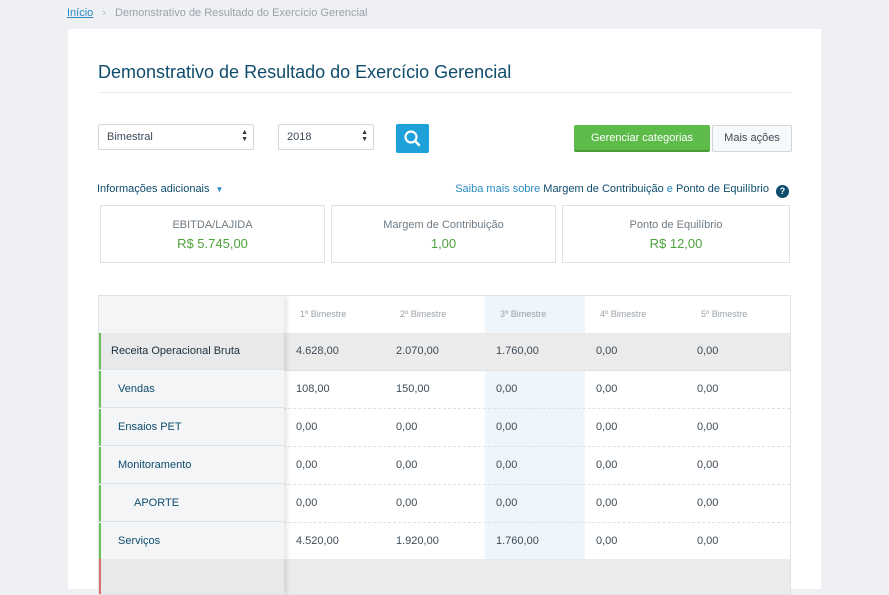 The height and width of the screenshot is (595, 889). Describe the element at coordinates (782, 191) in the screenshot. I see `help-icon: ?` at that location.